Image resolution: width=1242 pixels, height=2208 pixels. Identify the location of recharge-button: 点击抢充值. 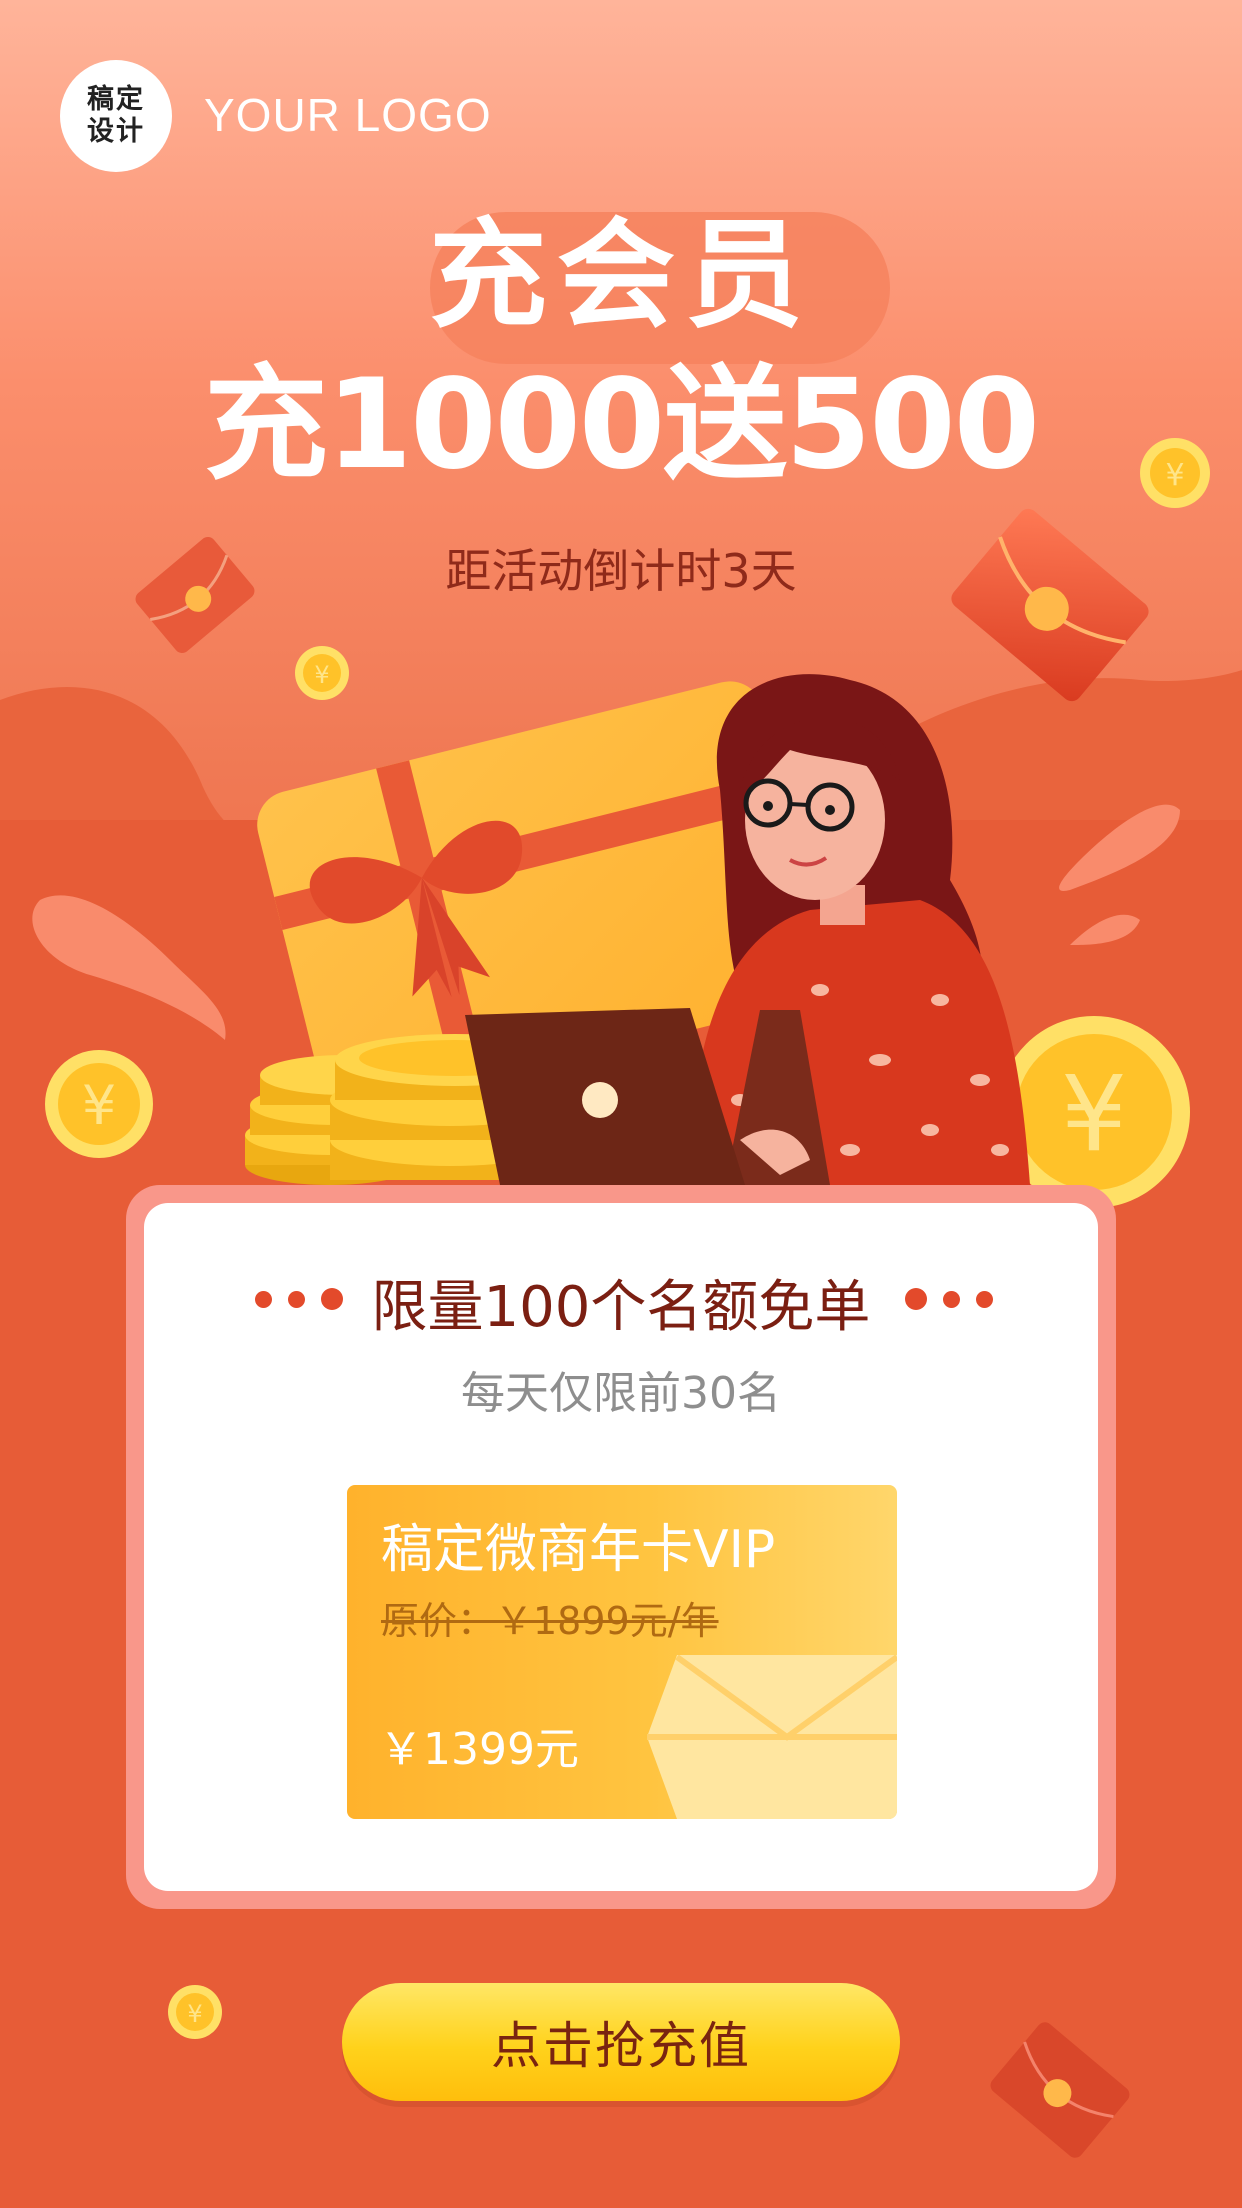
(621, 2042).